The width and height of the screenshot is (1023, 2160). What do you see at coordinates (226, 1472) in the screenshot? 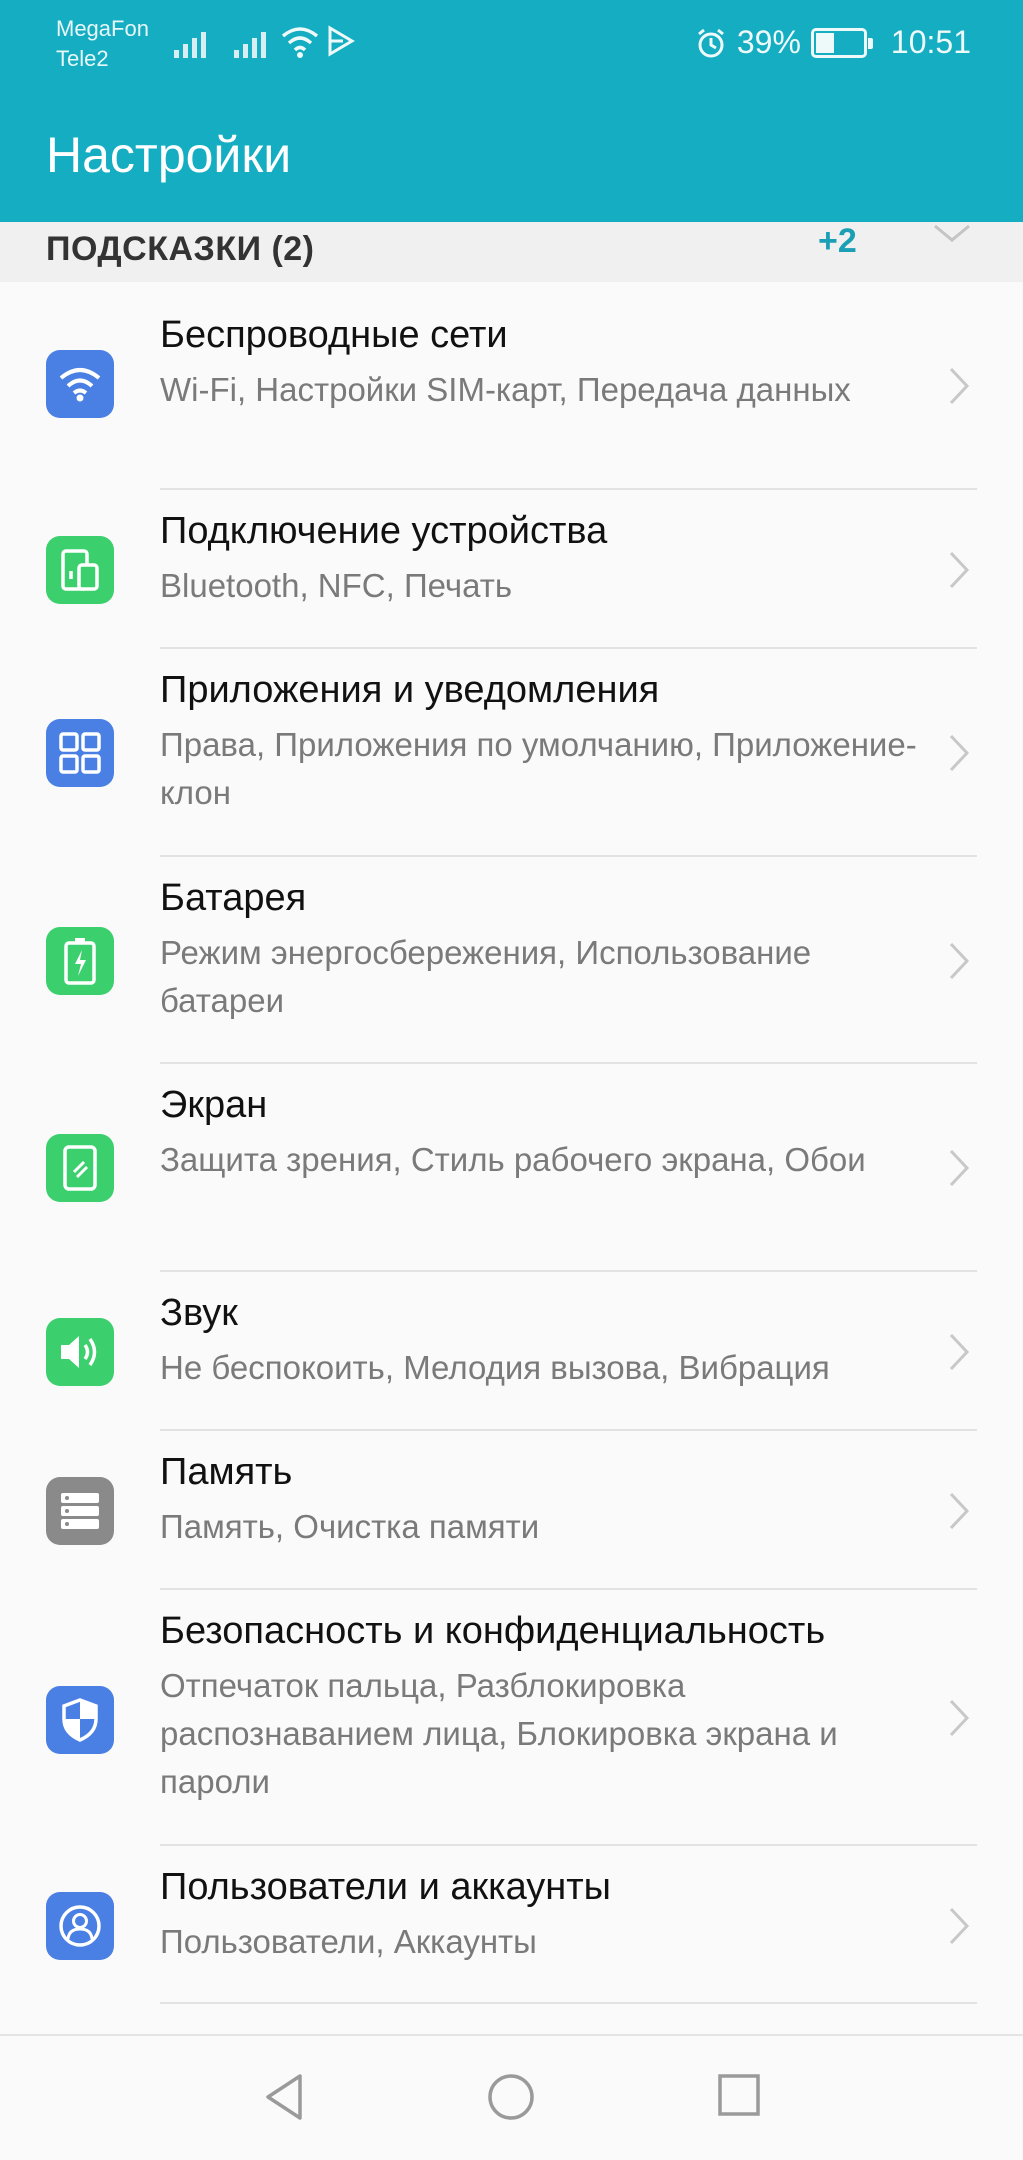
I see `settings-item-title: Память` at bounding box center [226, 1472].